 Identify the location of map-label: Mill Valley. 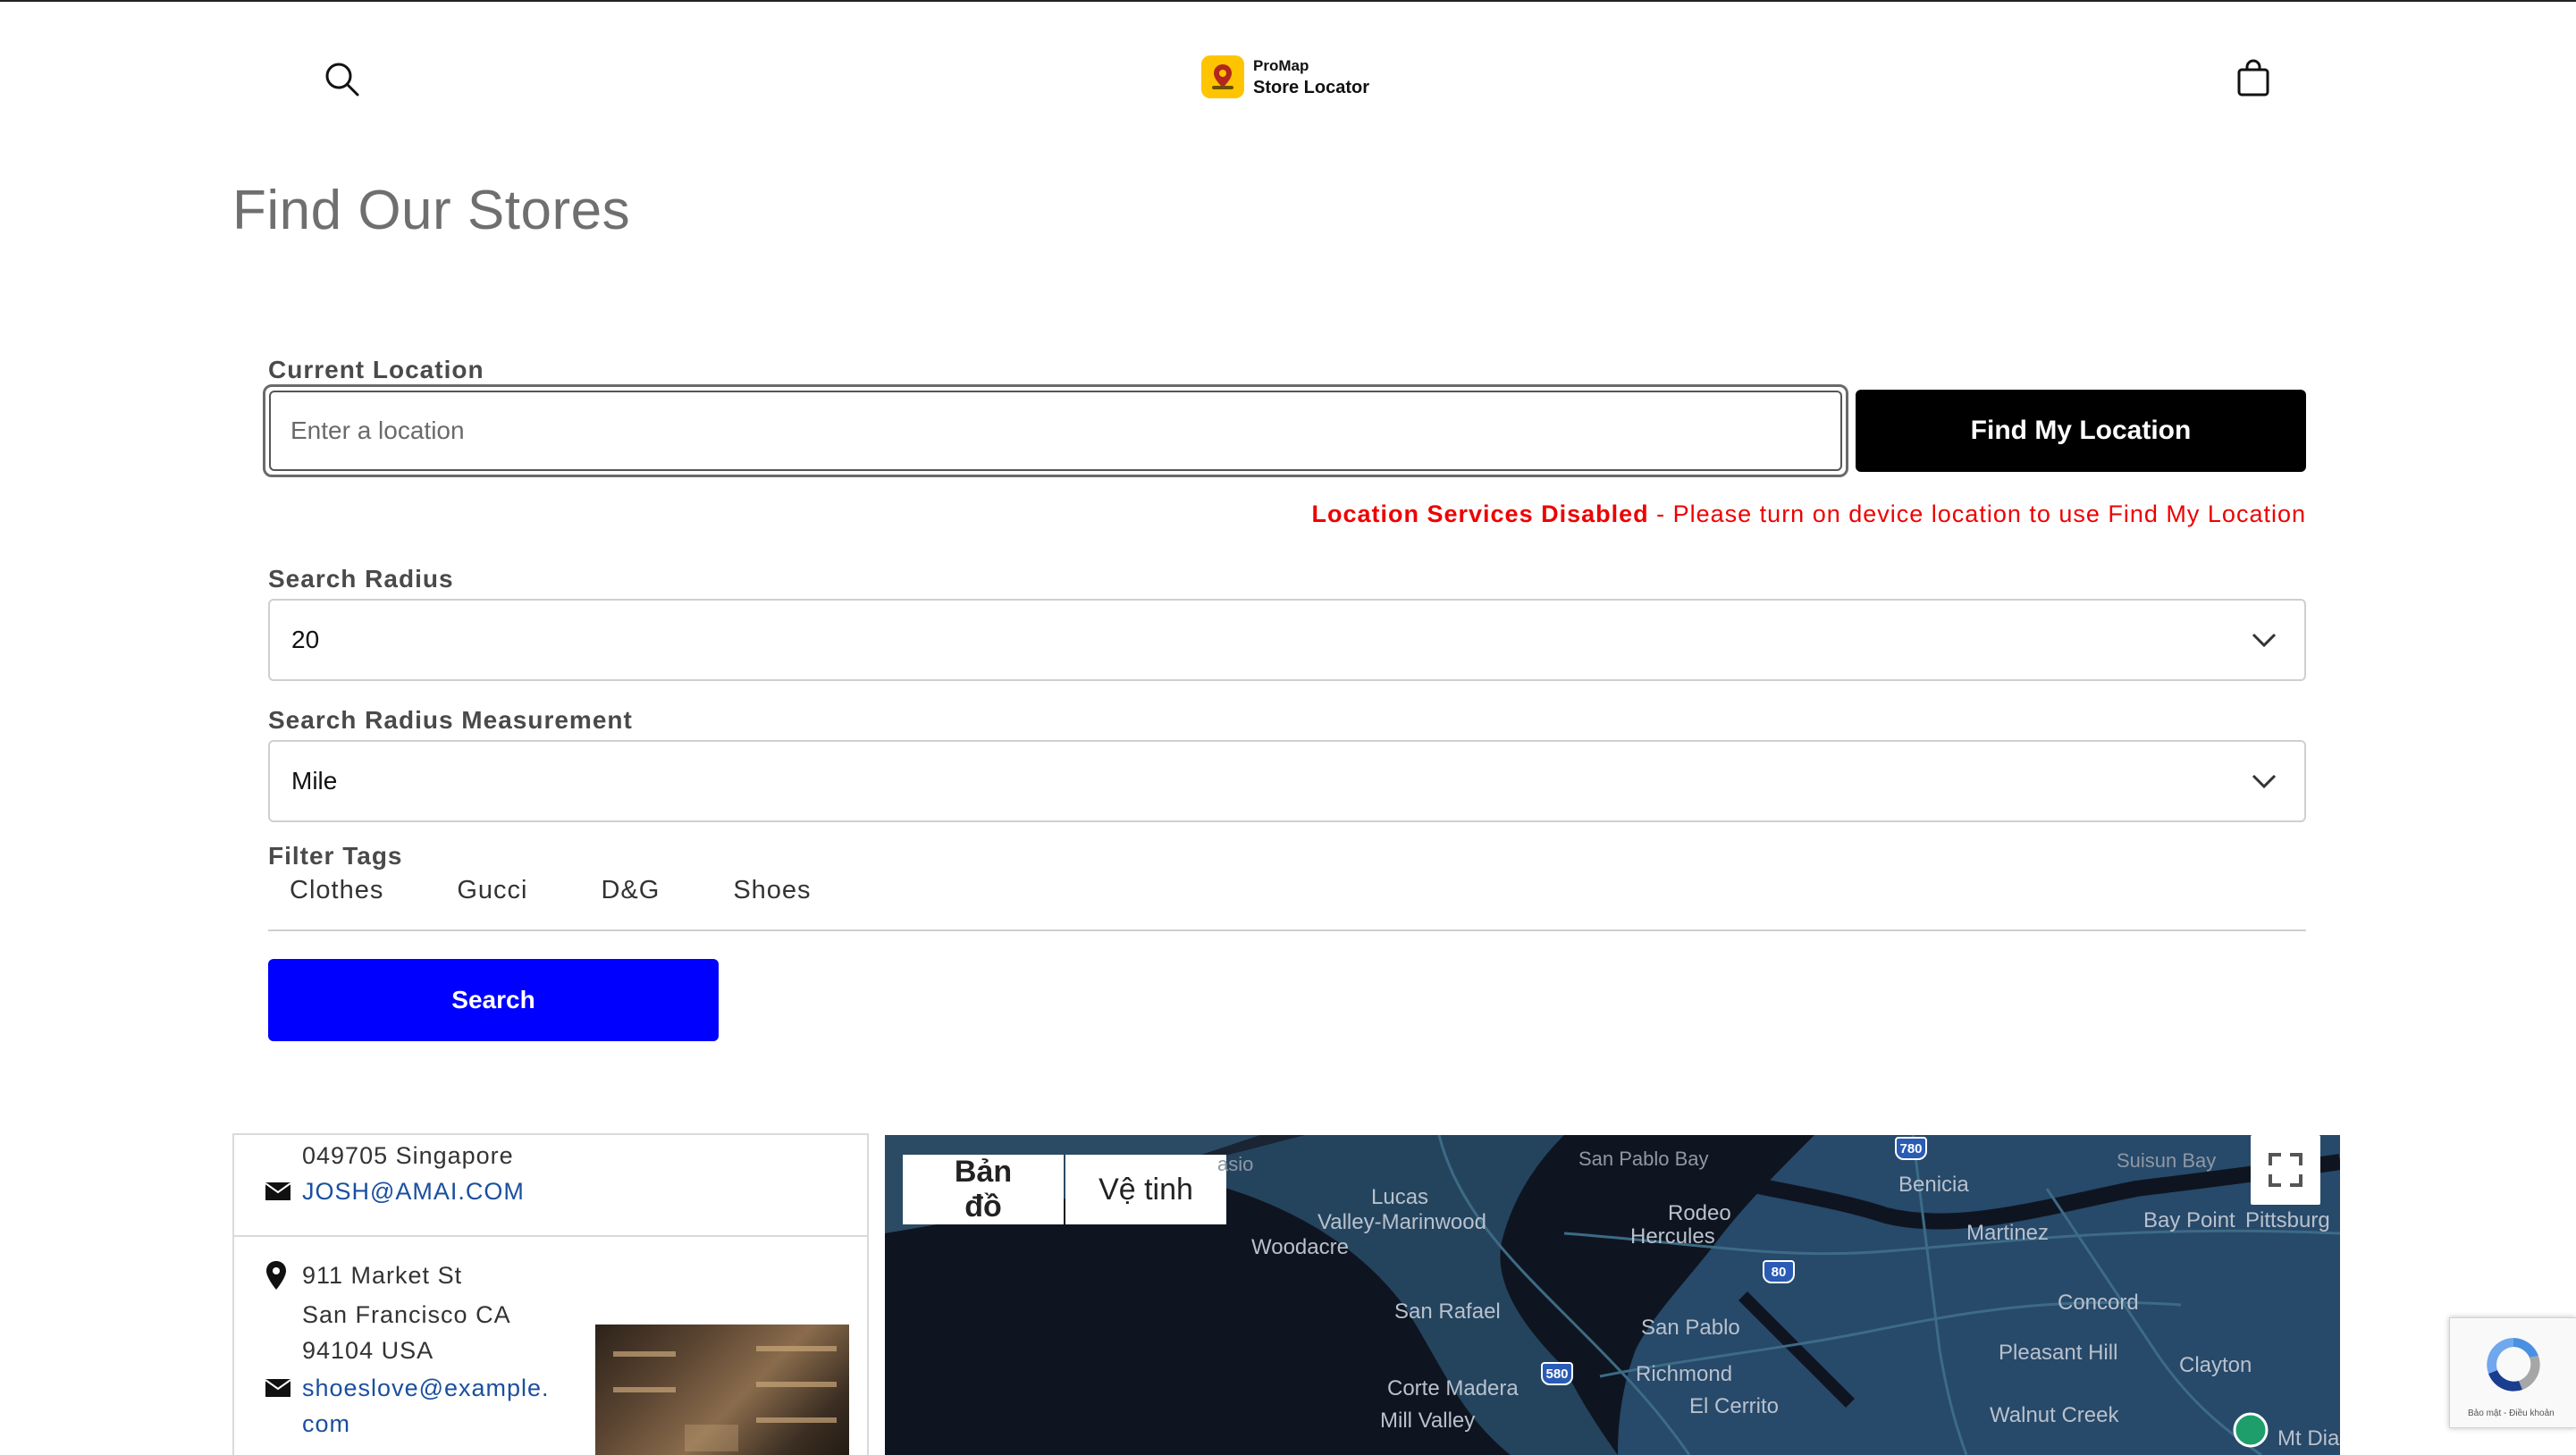
(1428, 1421).